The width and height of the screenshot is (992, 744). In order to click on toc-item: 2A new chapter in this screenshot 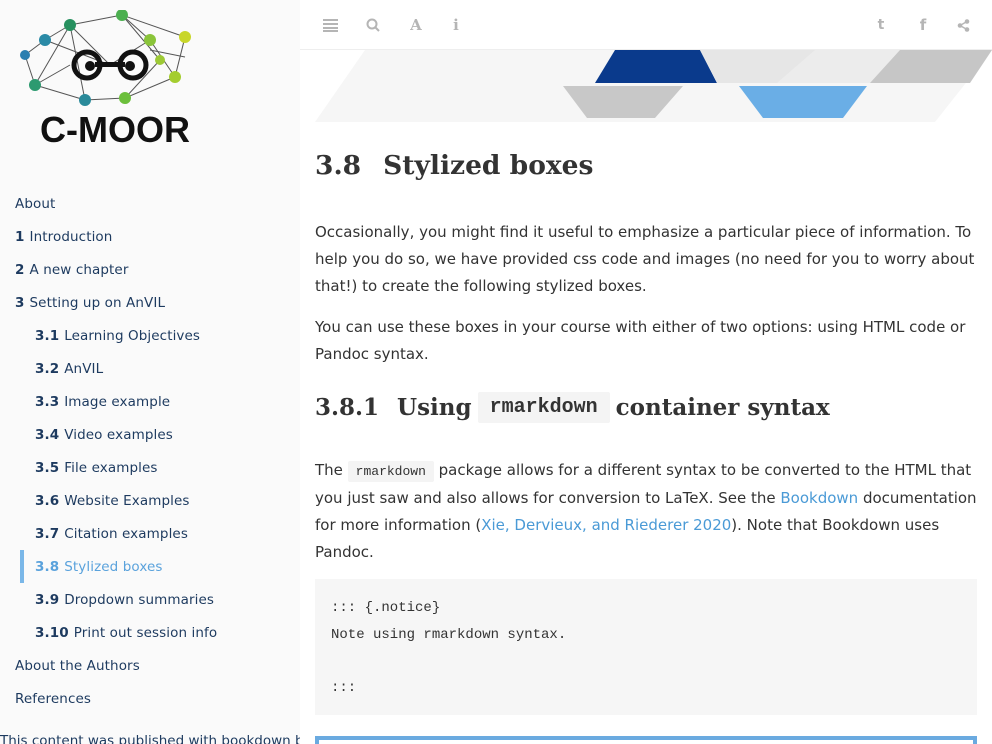, I will do `click(150, 269)`.